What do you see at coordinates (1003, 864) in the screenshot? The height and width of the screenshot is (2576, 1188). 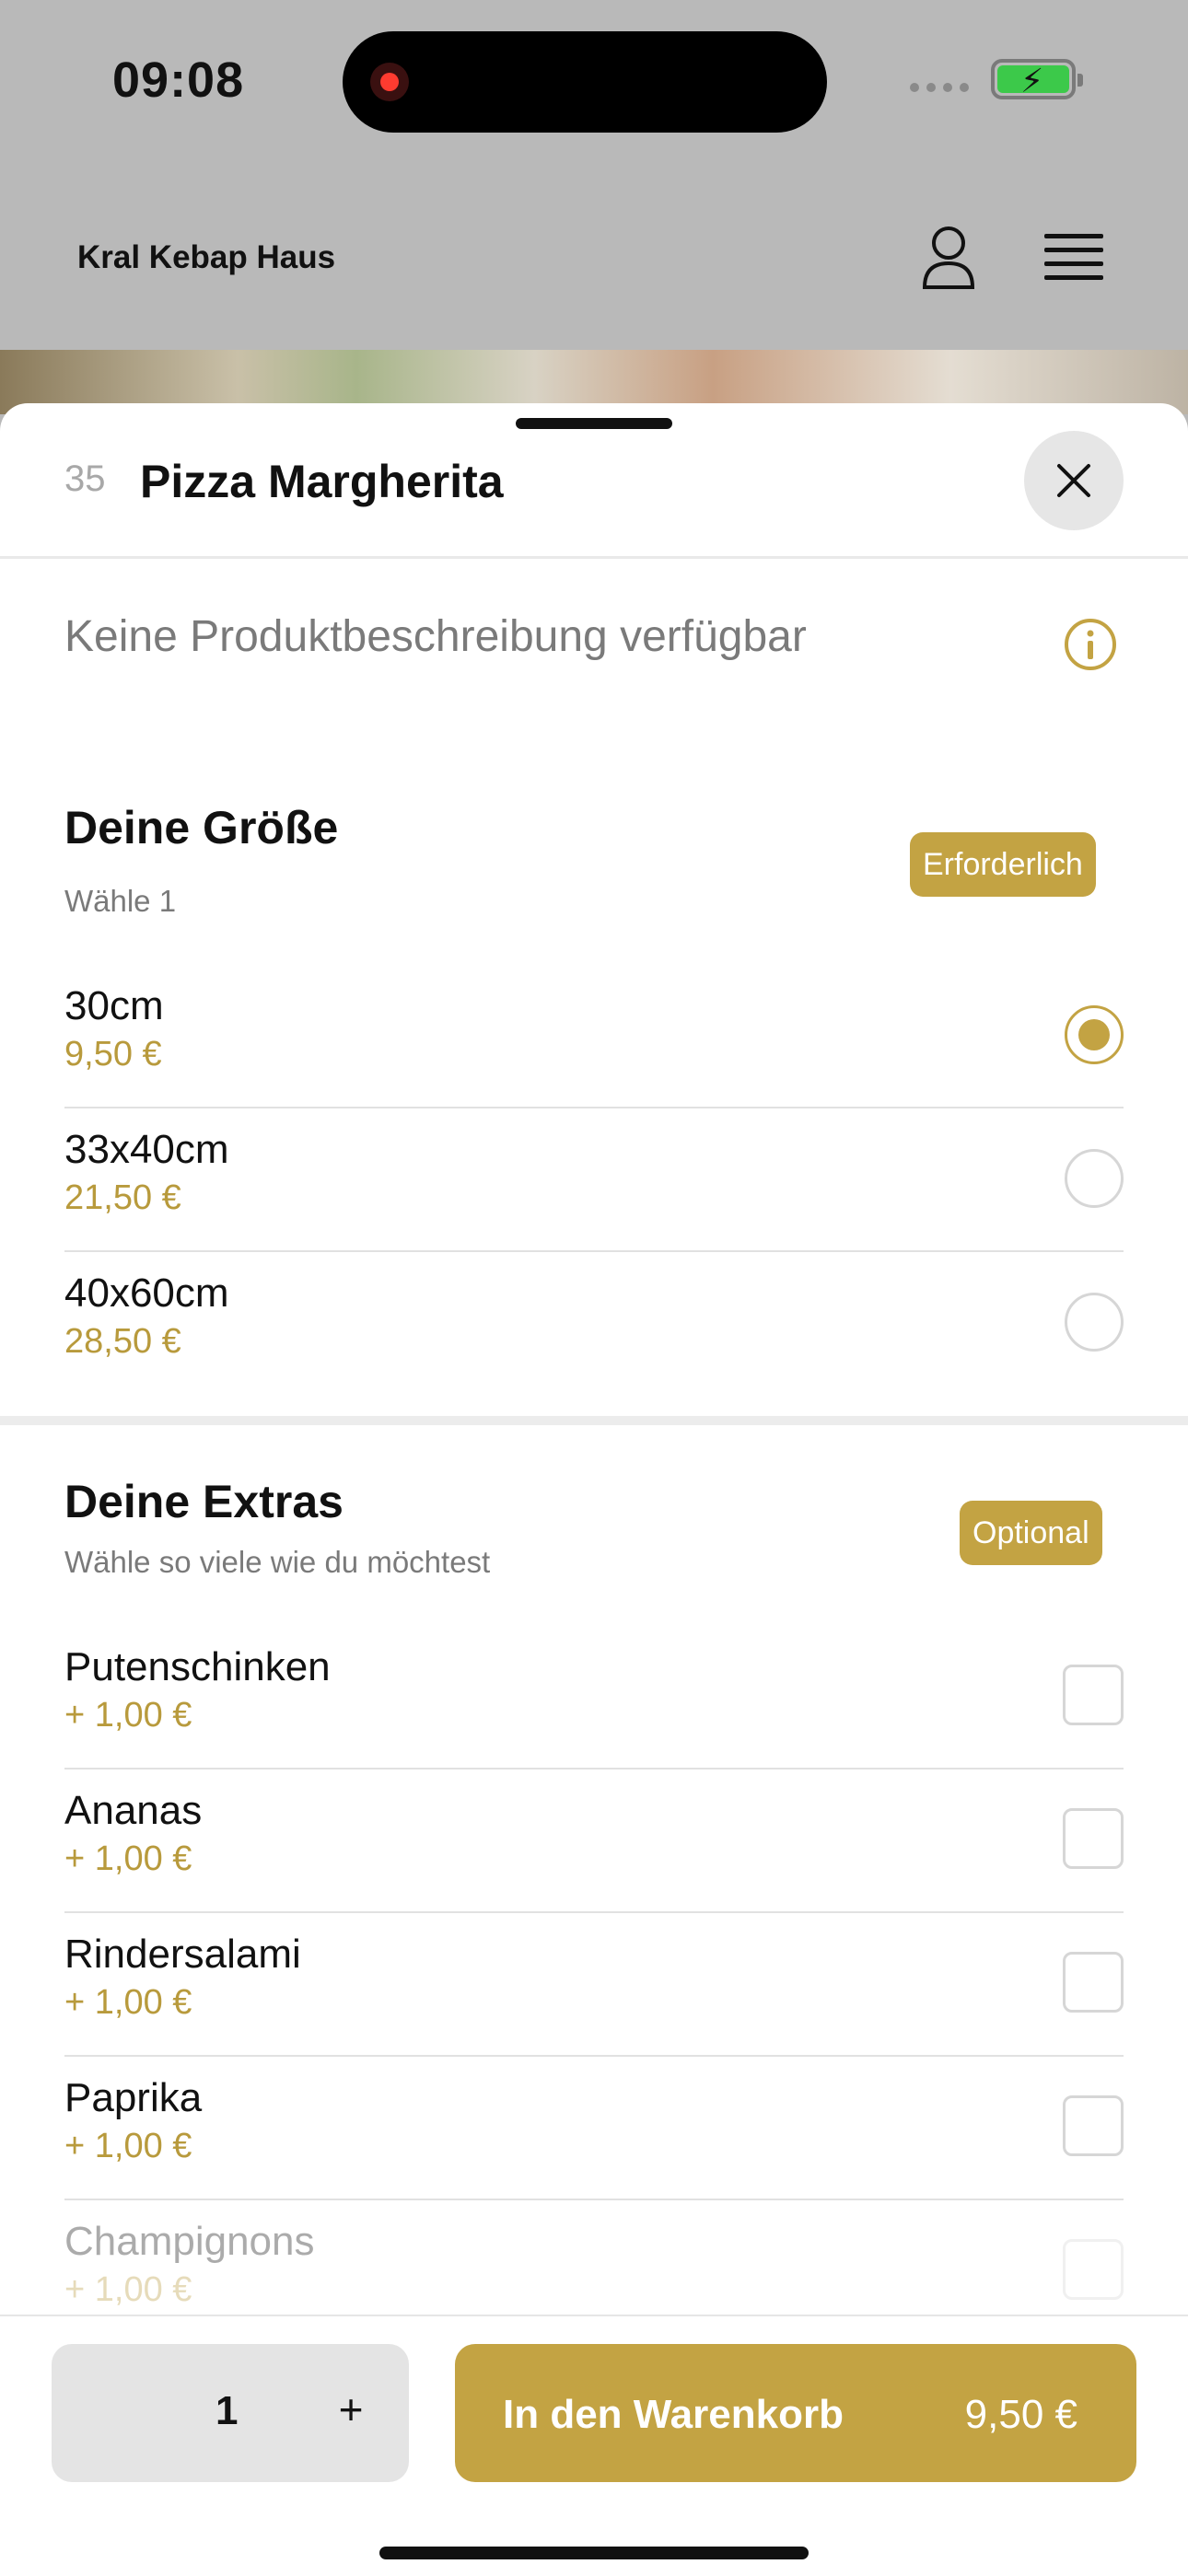 I see `required-badge: Erforderlich` at bounding box center [1003, 864].